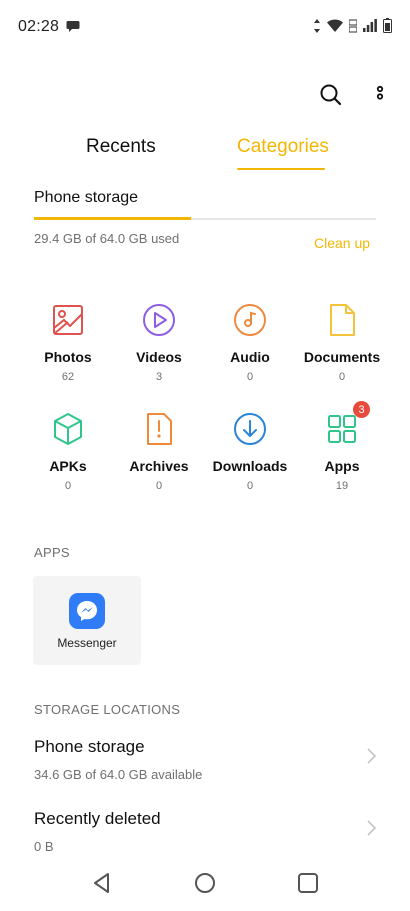 Image resolution: width=410 pixels, height=911 pixels. What do you see at coordinates (361, 409) in the screenshot?
I see `apps-update-badge: 3` at bounding box center [361, 409].